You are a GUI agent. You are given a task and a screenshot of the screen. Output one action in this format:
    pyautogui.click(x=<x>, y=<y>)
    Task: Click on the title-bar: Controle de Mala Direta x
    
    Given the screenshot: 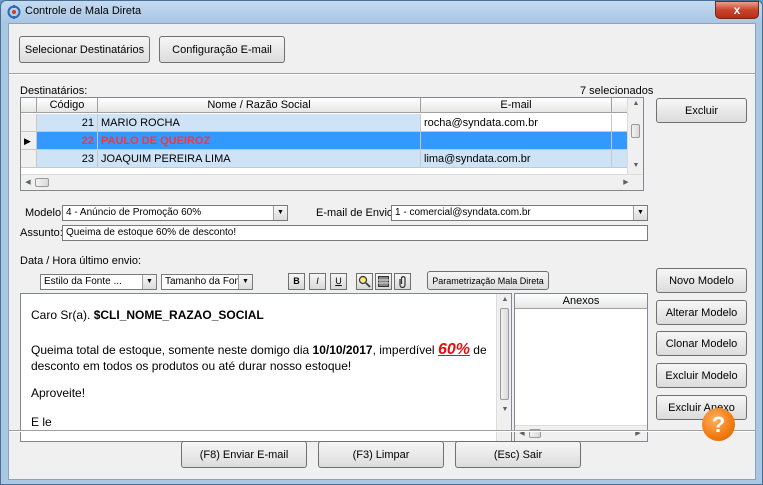 What is the action you would take?
    pyautogui.click(x=381, y=12)
    